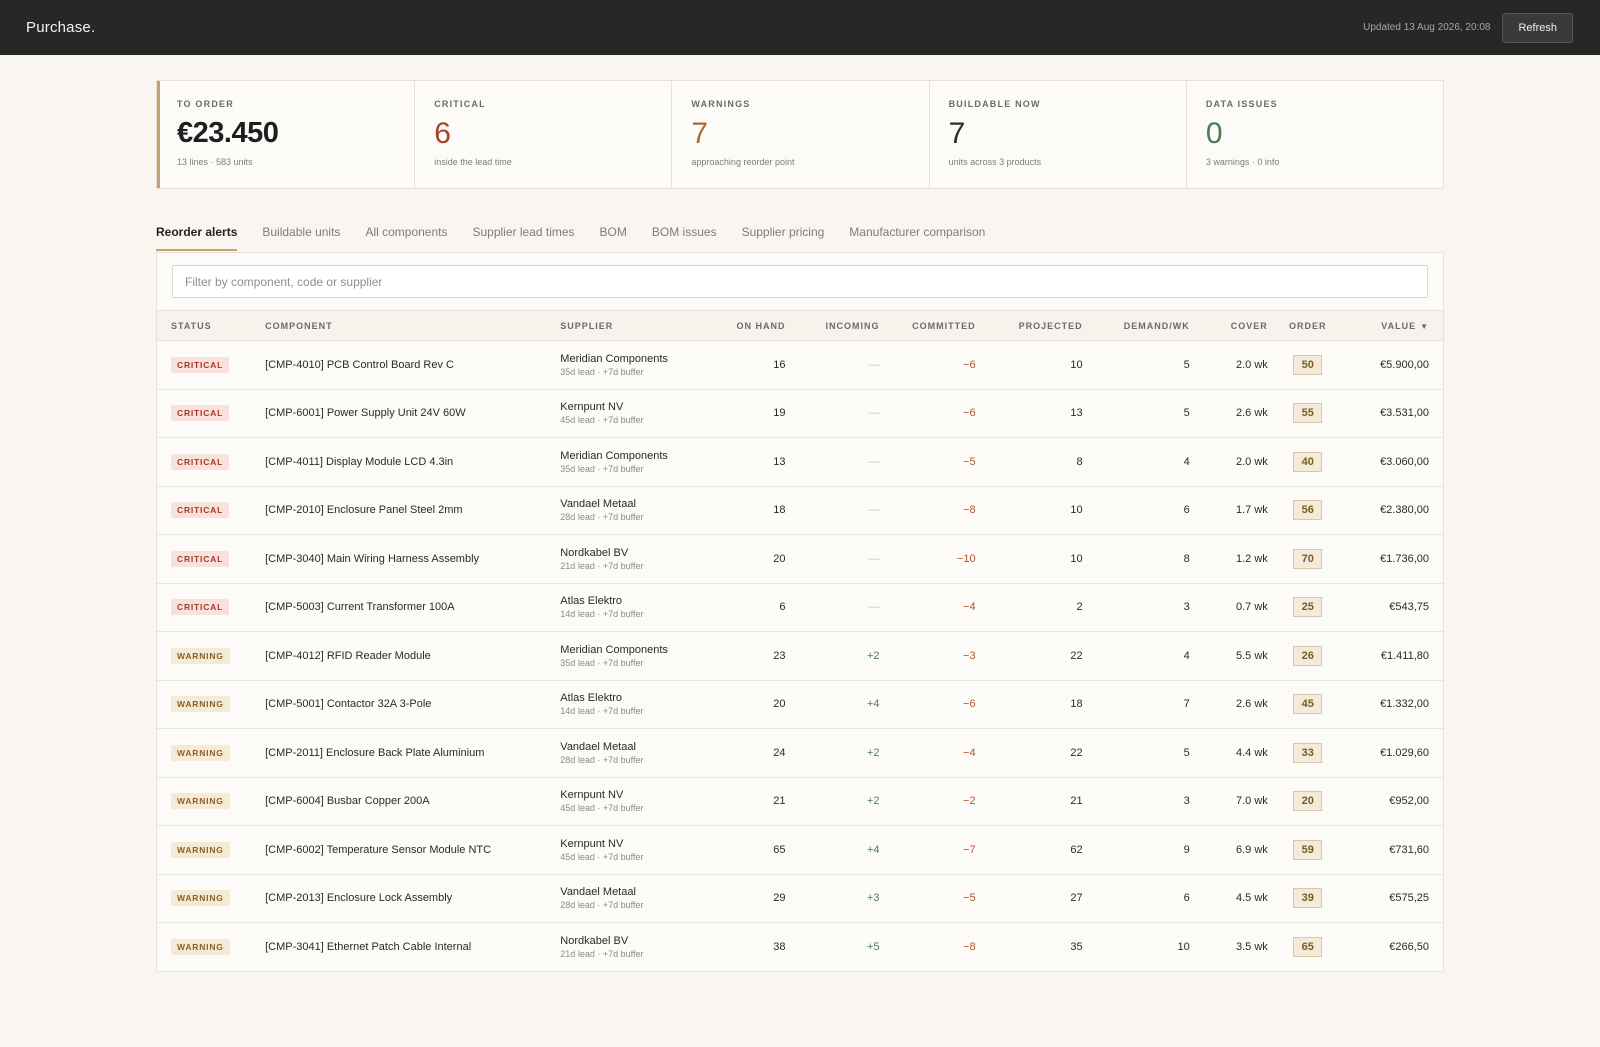  Describe the element at coordinates (801, 134) in the screenshot. I see `kpi-warnings: WARNINGS 7 approaching reorder point` at that location.